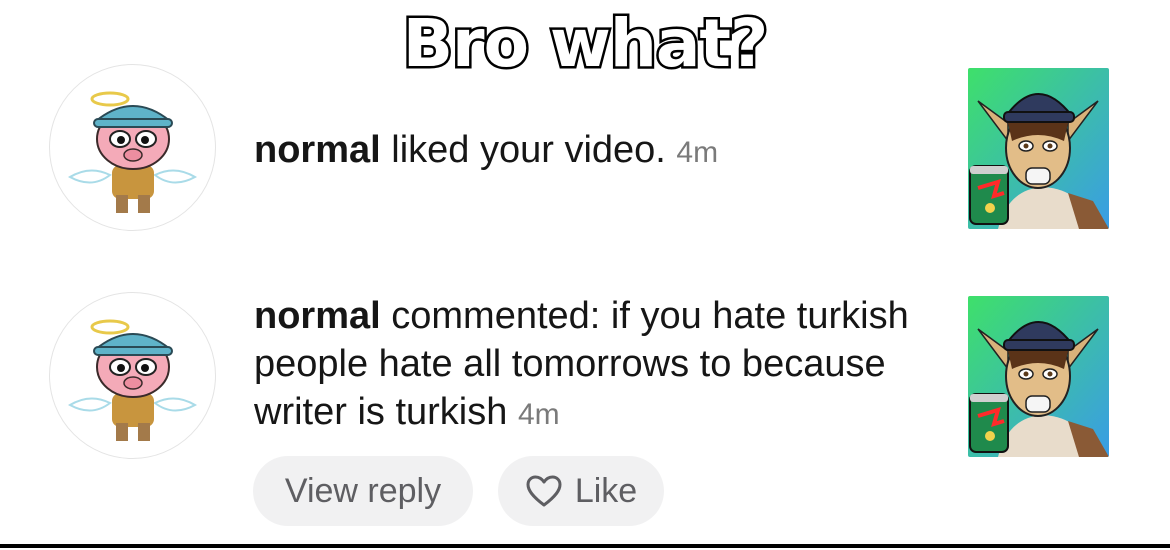  I want to click on bottom-divider, so click(585, 546).